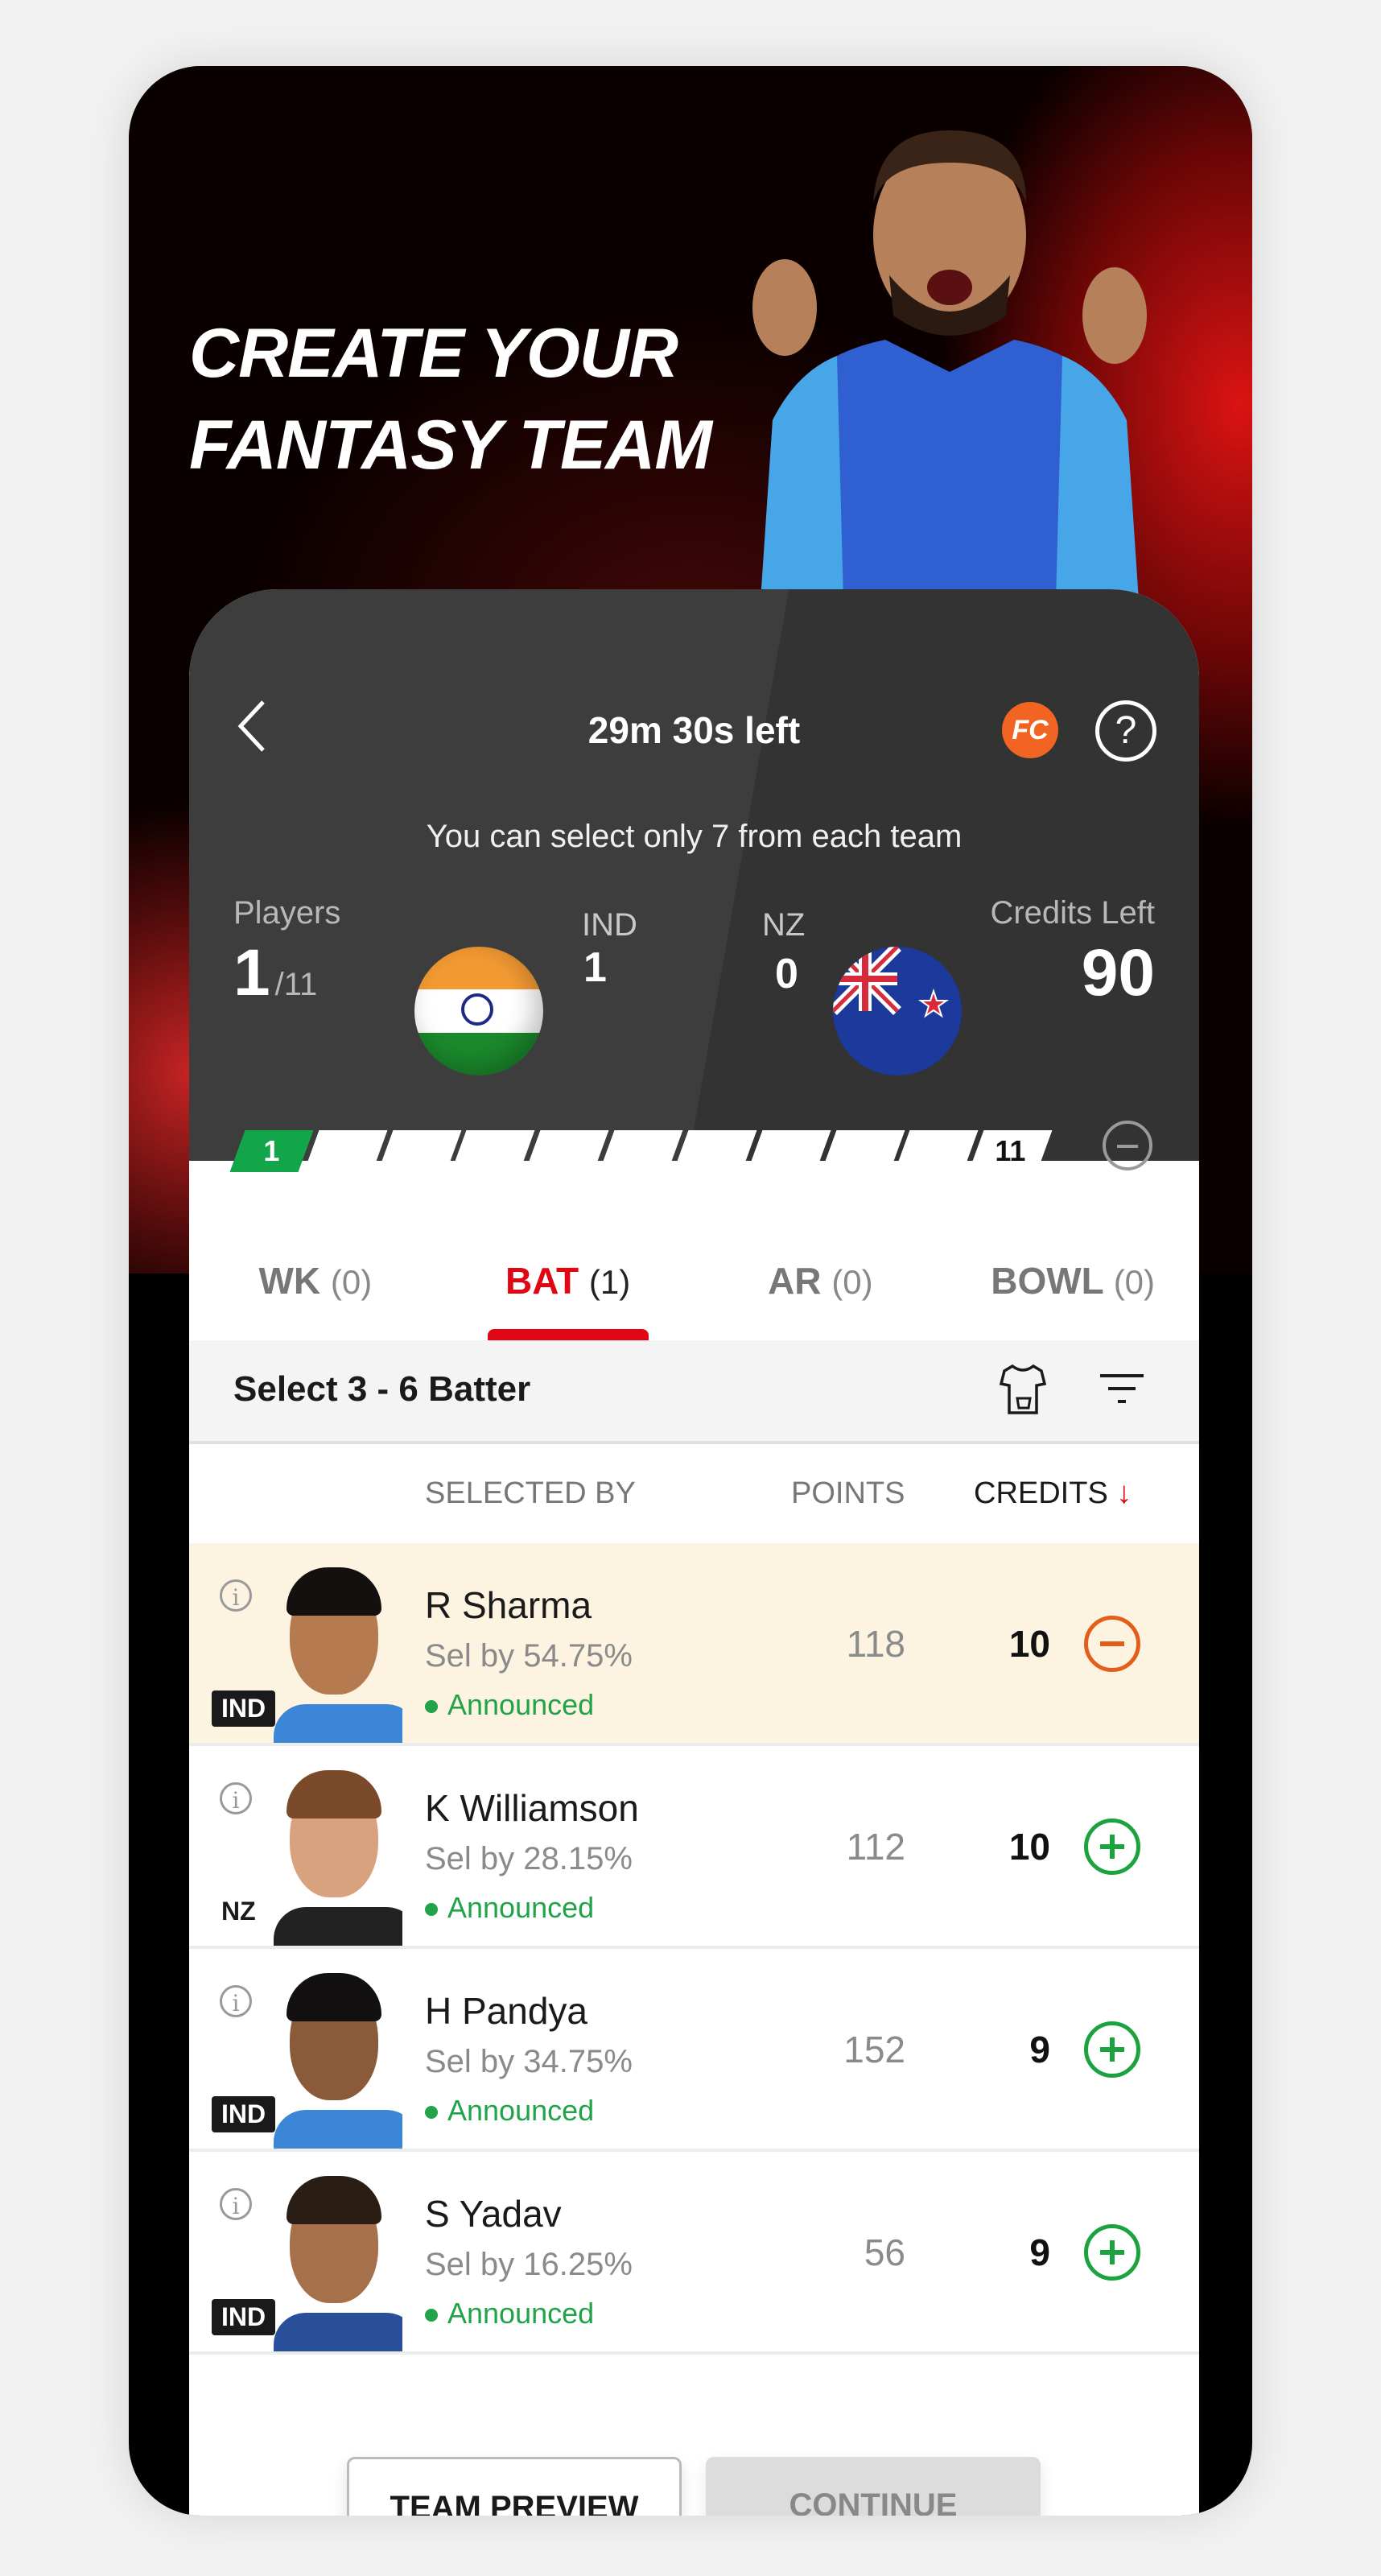 This screenshot has height=2576, width=1381. I want to click on player-row: i IND S Yadav Sel by 16.25% Announced 56 9, so click(694, 2253).